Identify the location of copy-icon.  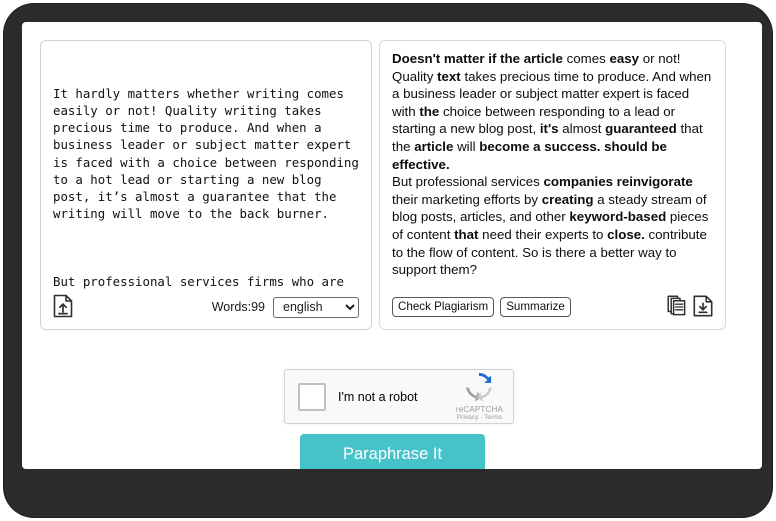
(676, 307).